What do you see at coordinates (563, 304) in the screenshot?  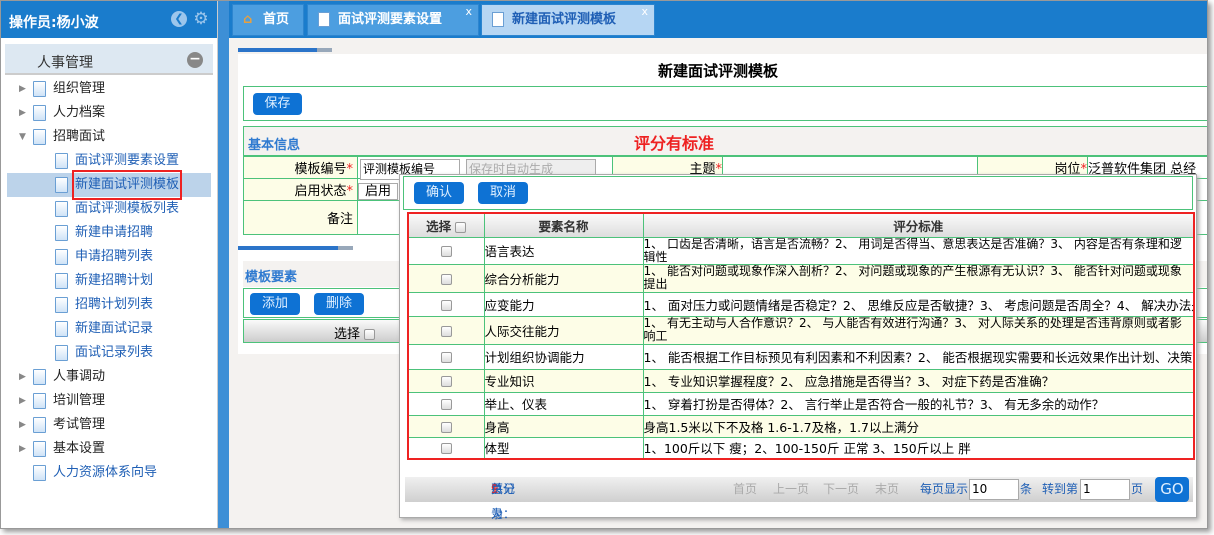 I see `element-name: 应变能力` at bounding box center [563, 304].